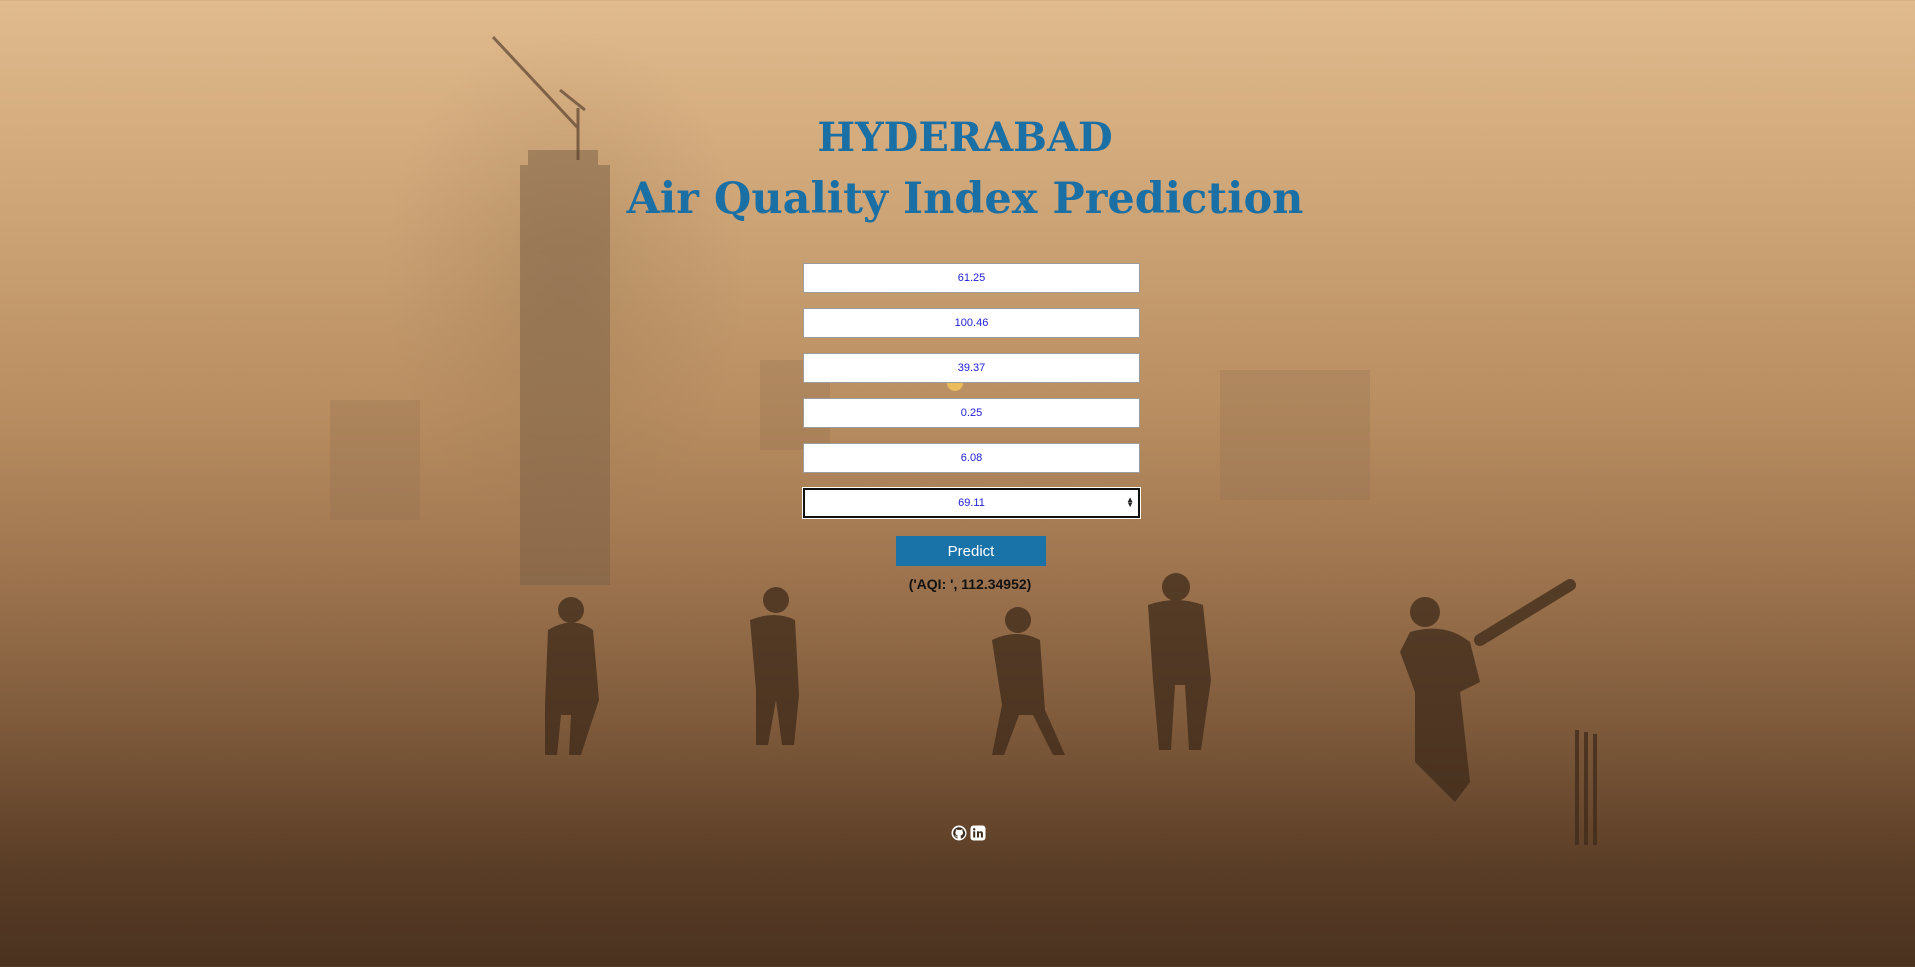  Describe the element at coordinates (957, 171) in the screenshot. I see `page-header: HYDERABAD Air Quality Index Prediction` at that location.